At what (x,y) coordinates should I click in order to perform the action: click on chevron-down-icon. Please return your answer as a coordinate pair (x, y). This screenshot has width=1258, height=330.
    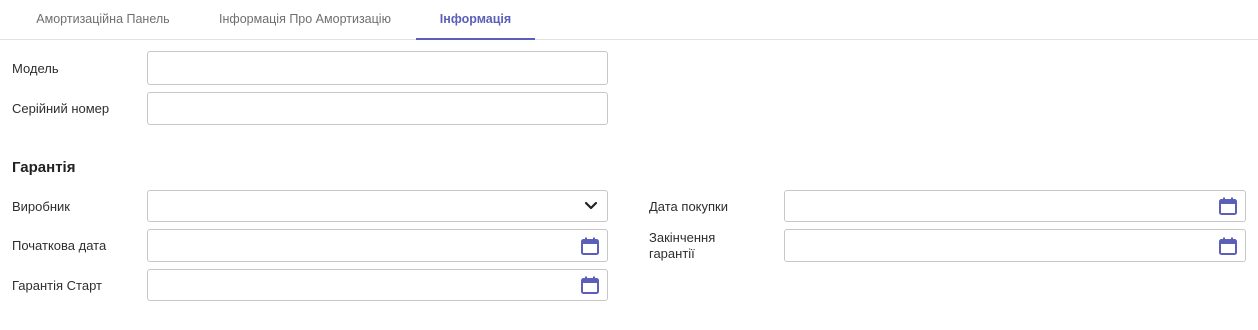
    Looking at the image, I should click on (591, 205).